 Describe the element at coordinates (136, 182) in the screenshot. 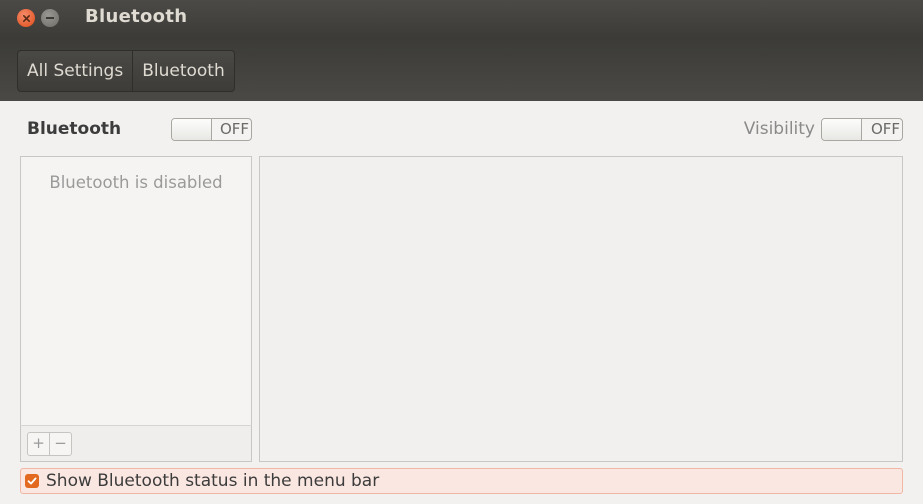

I see `device-list-empty-text: Bluetooth is disabled` at that location.